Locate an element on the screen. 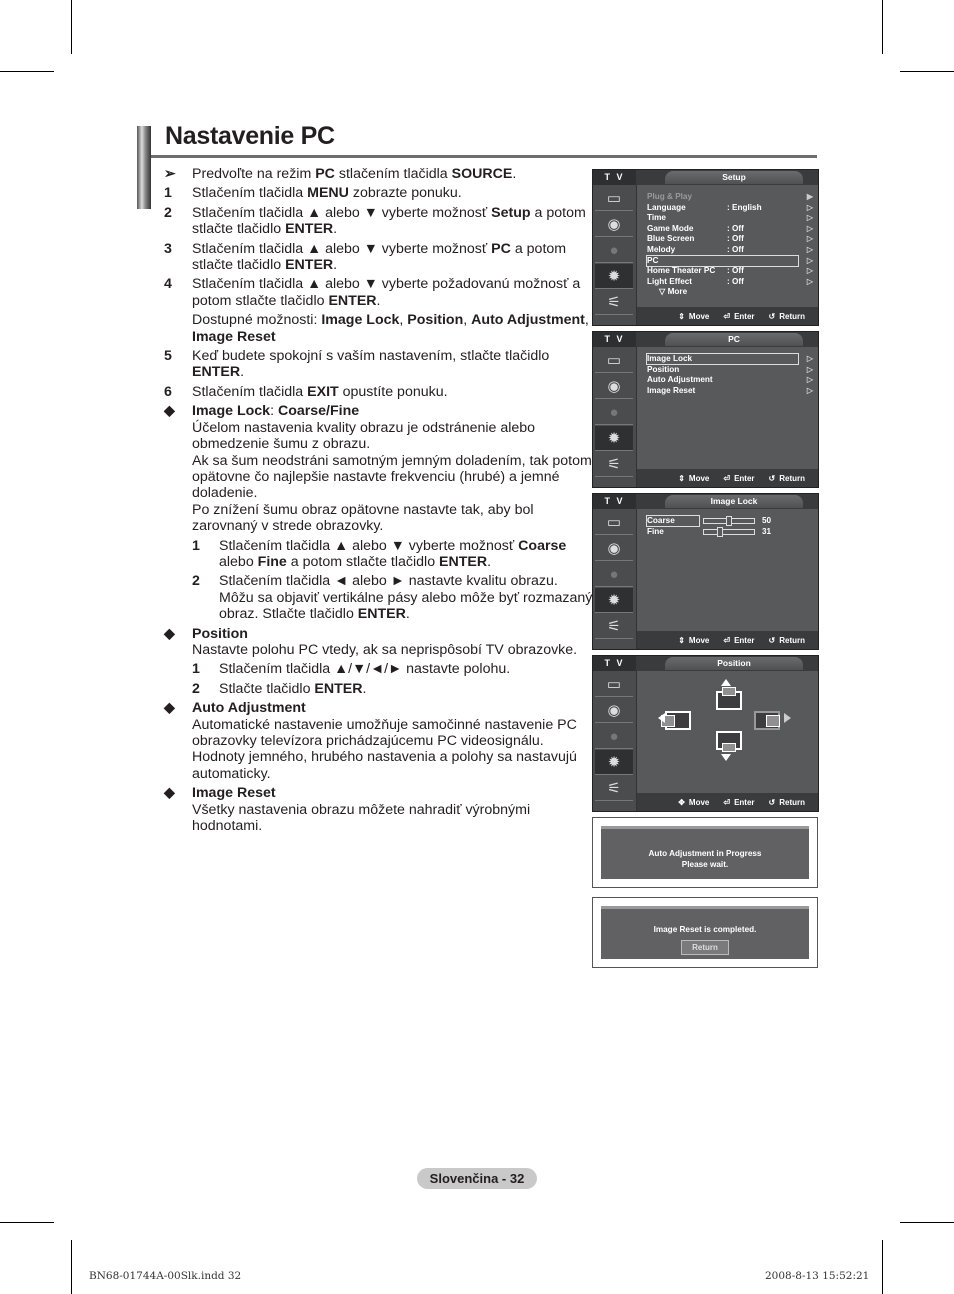 The width and height of the screenshot is (954, 1294). menu-item: Blue Screen: Off ▷ is located at coordinates (730, 239).